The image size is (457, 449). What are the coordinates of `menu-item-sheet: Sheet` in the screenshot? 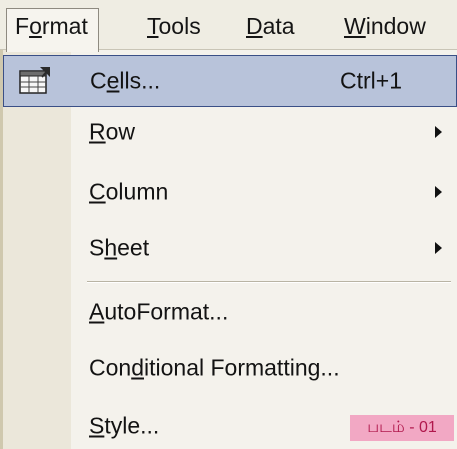 It's located at (230, 248).